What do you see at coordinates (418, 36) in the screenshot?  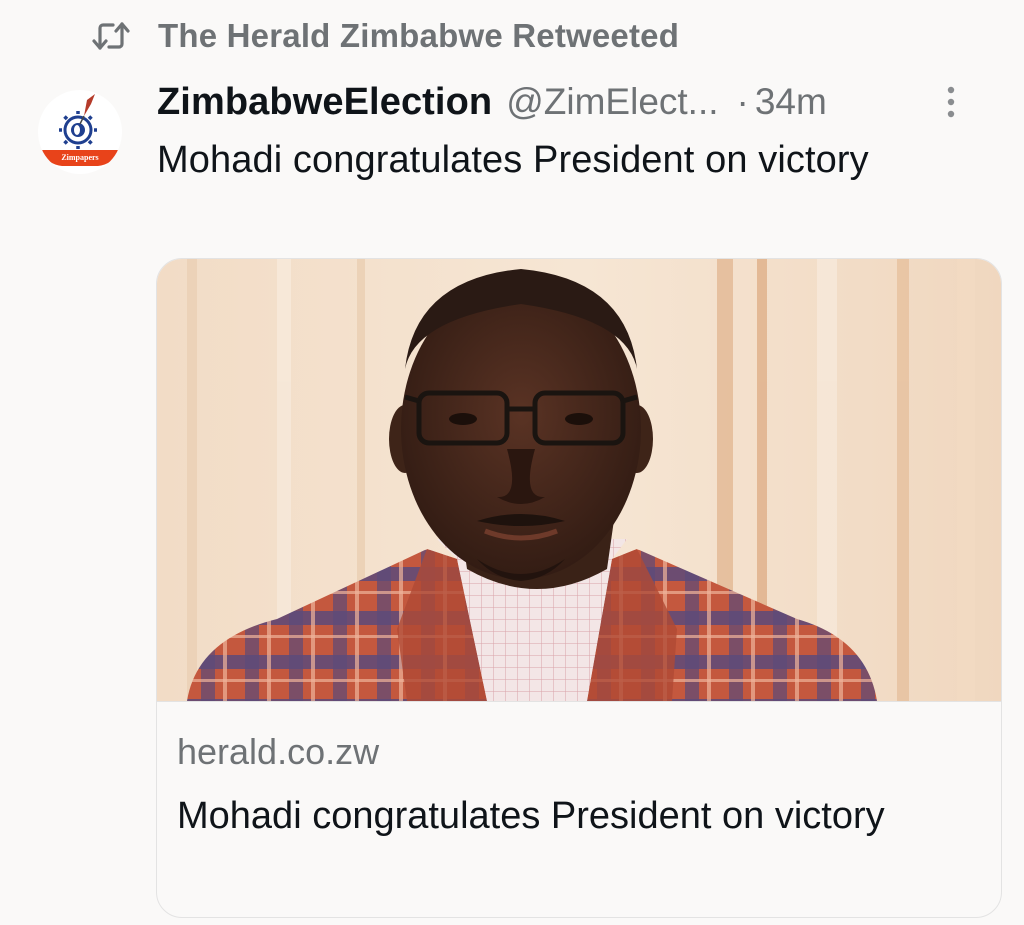 I see `retweet-label: The Herald Zimbabwe Retweeted` at bounding box center [418, 36].